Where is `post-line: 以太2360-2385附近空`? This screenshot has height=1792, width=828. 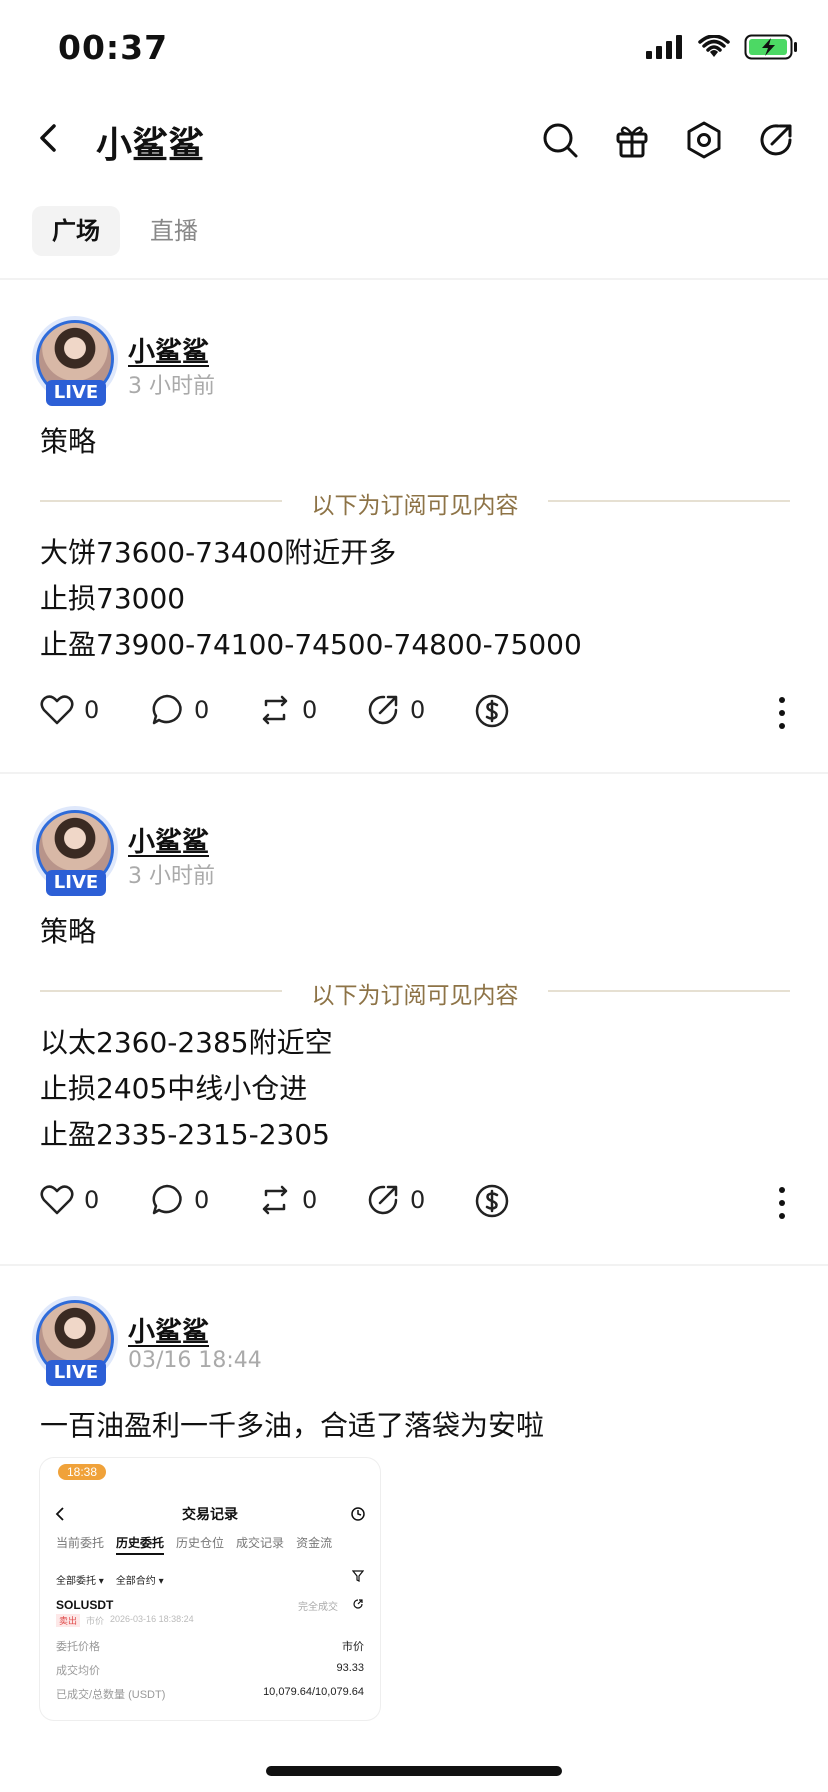
post-line: 以太2360-2385附近空 is located at coordinates (186, 1042).